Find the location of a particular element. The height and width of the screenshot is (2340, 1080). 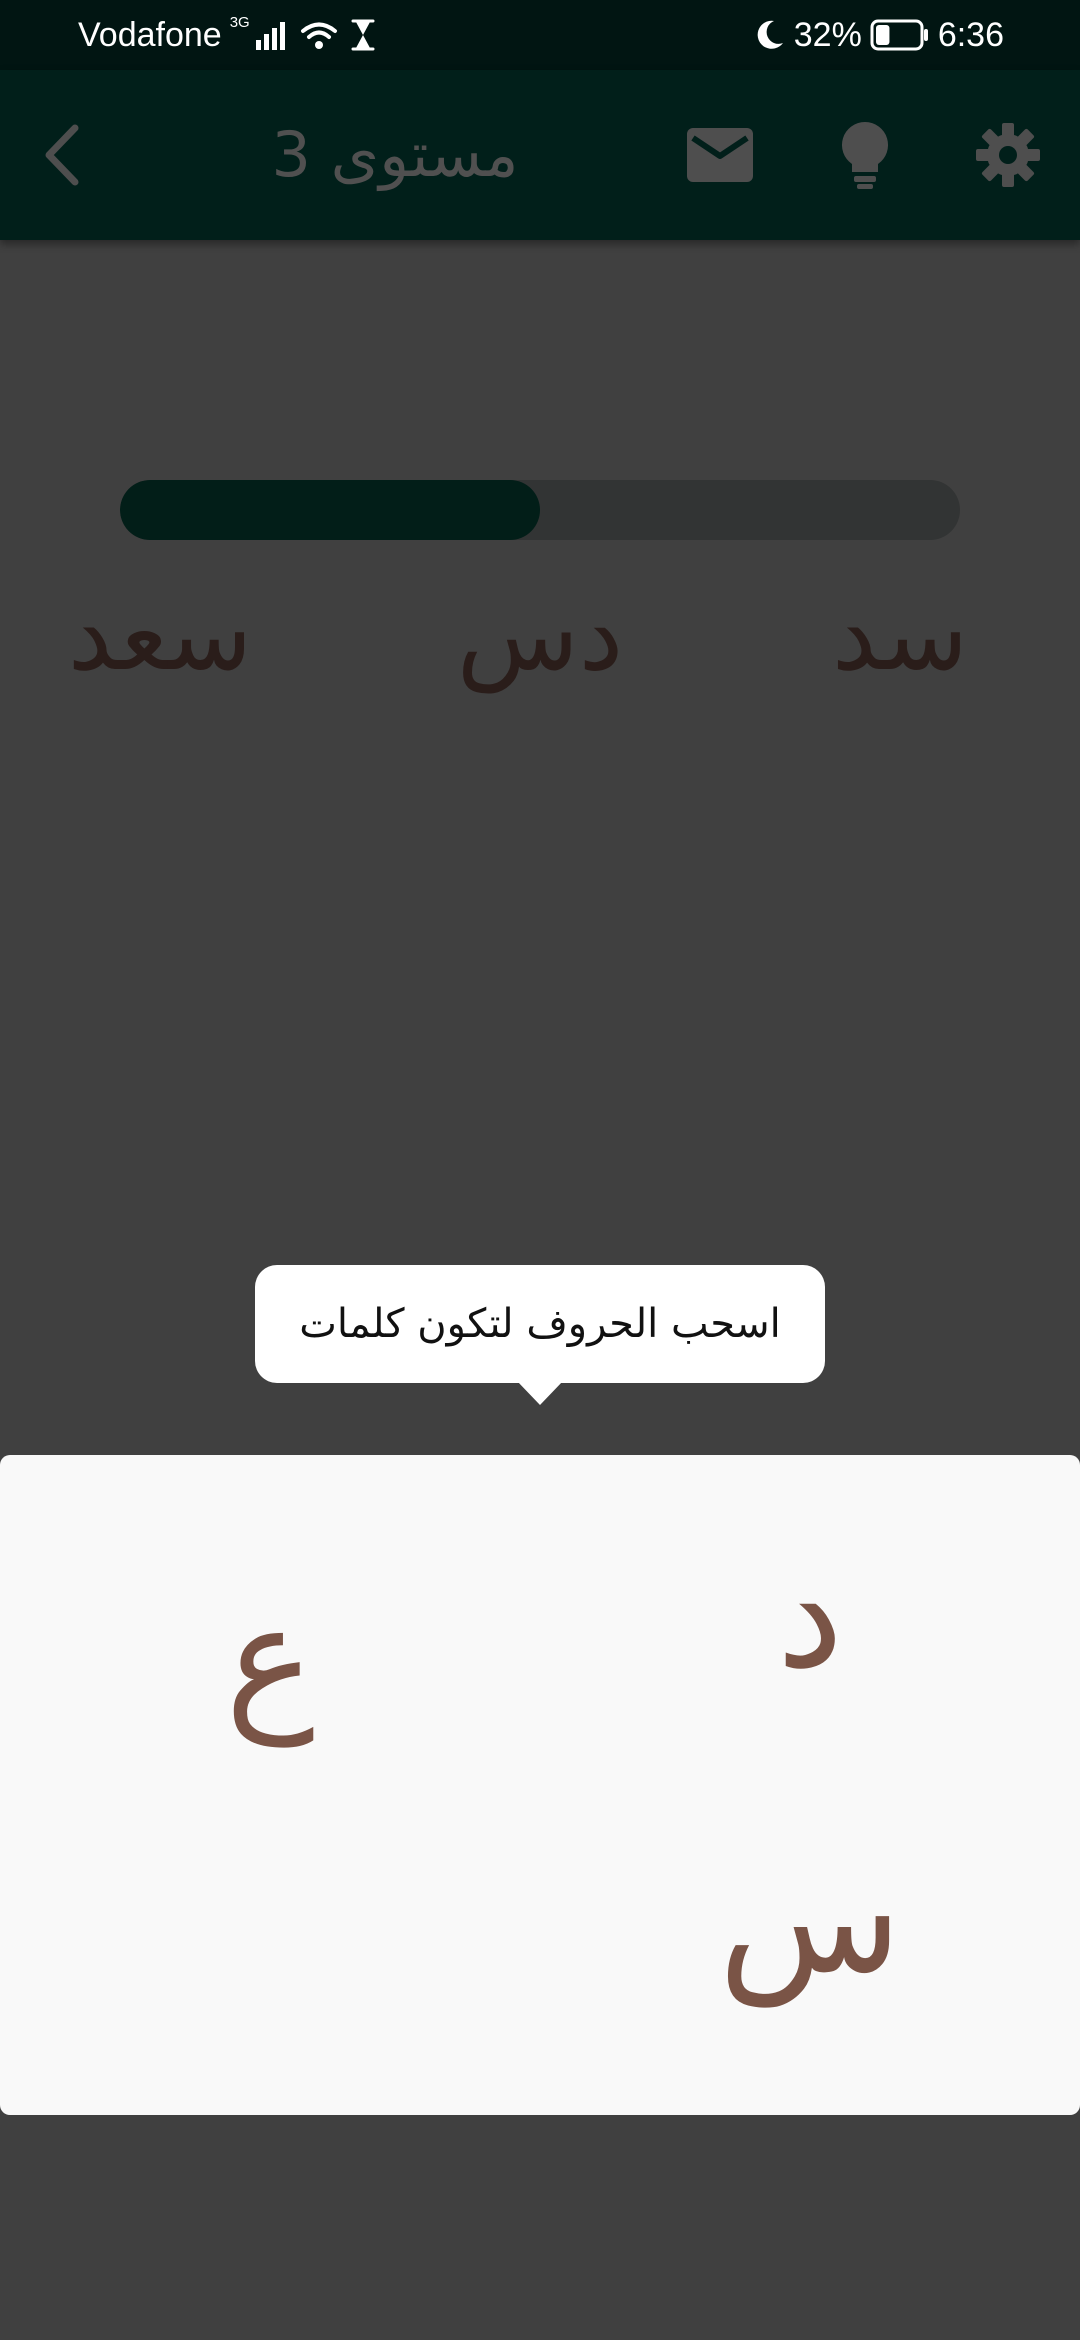

clock: 6:36 is located at coordinates (970, 34).